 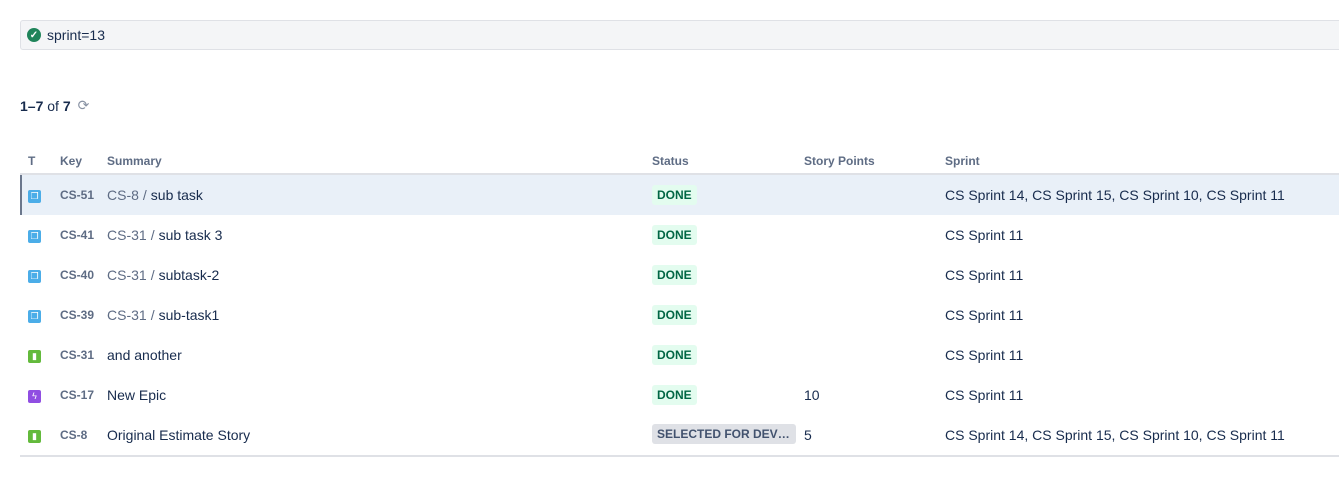 I want to click on table-row: ▮ CS-31 and another DONE CS Sprint 11, so click(x=679, y=355).